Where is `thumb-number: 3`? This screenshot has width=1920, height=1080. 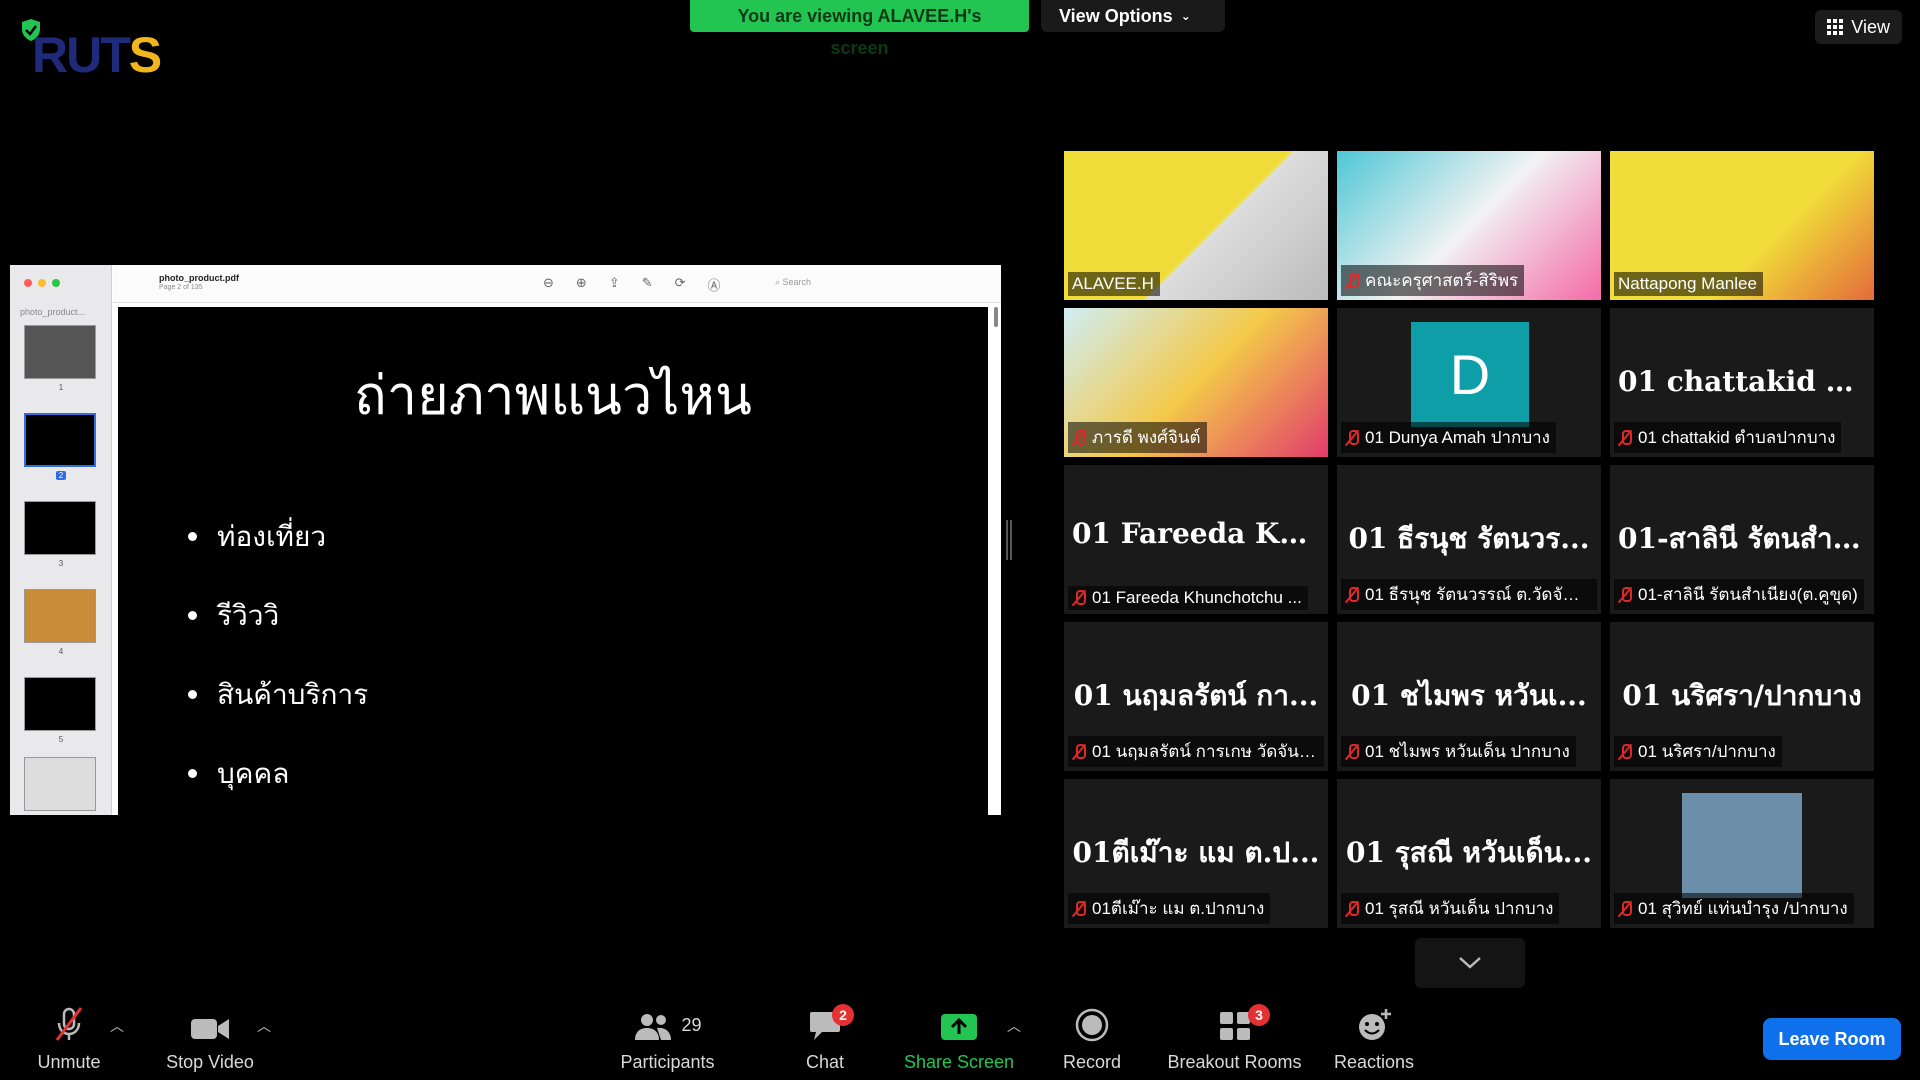 thumb-number: 3 is located at coordinates (61, 563).